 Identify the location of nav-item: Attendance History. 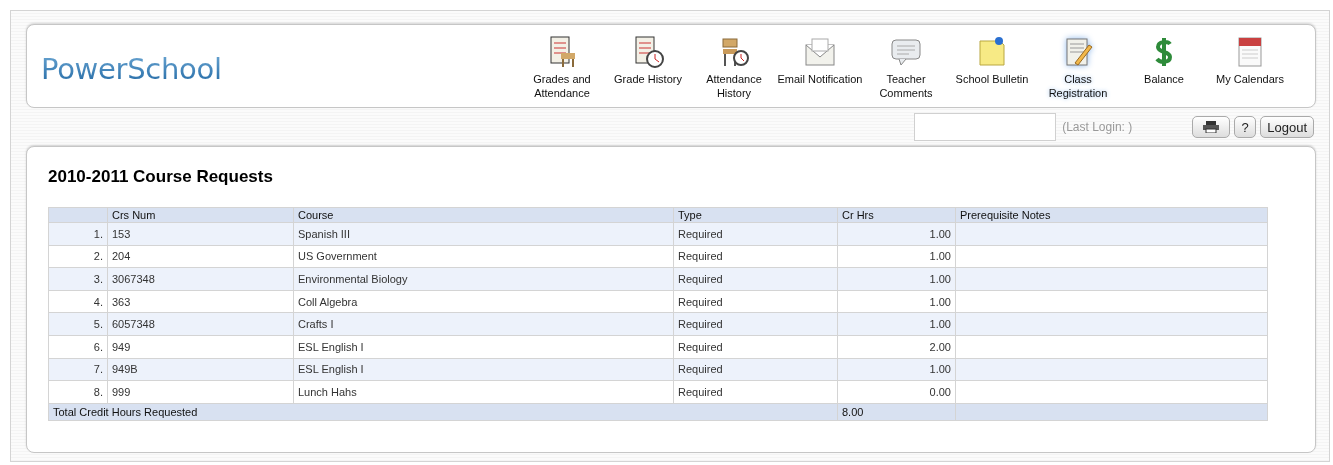
(734, 67).